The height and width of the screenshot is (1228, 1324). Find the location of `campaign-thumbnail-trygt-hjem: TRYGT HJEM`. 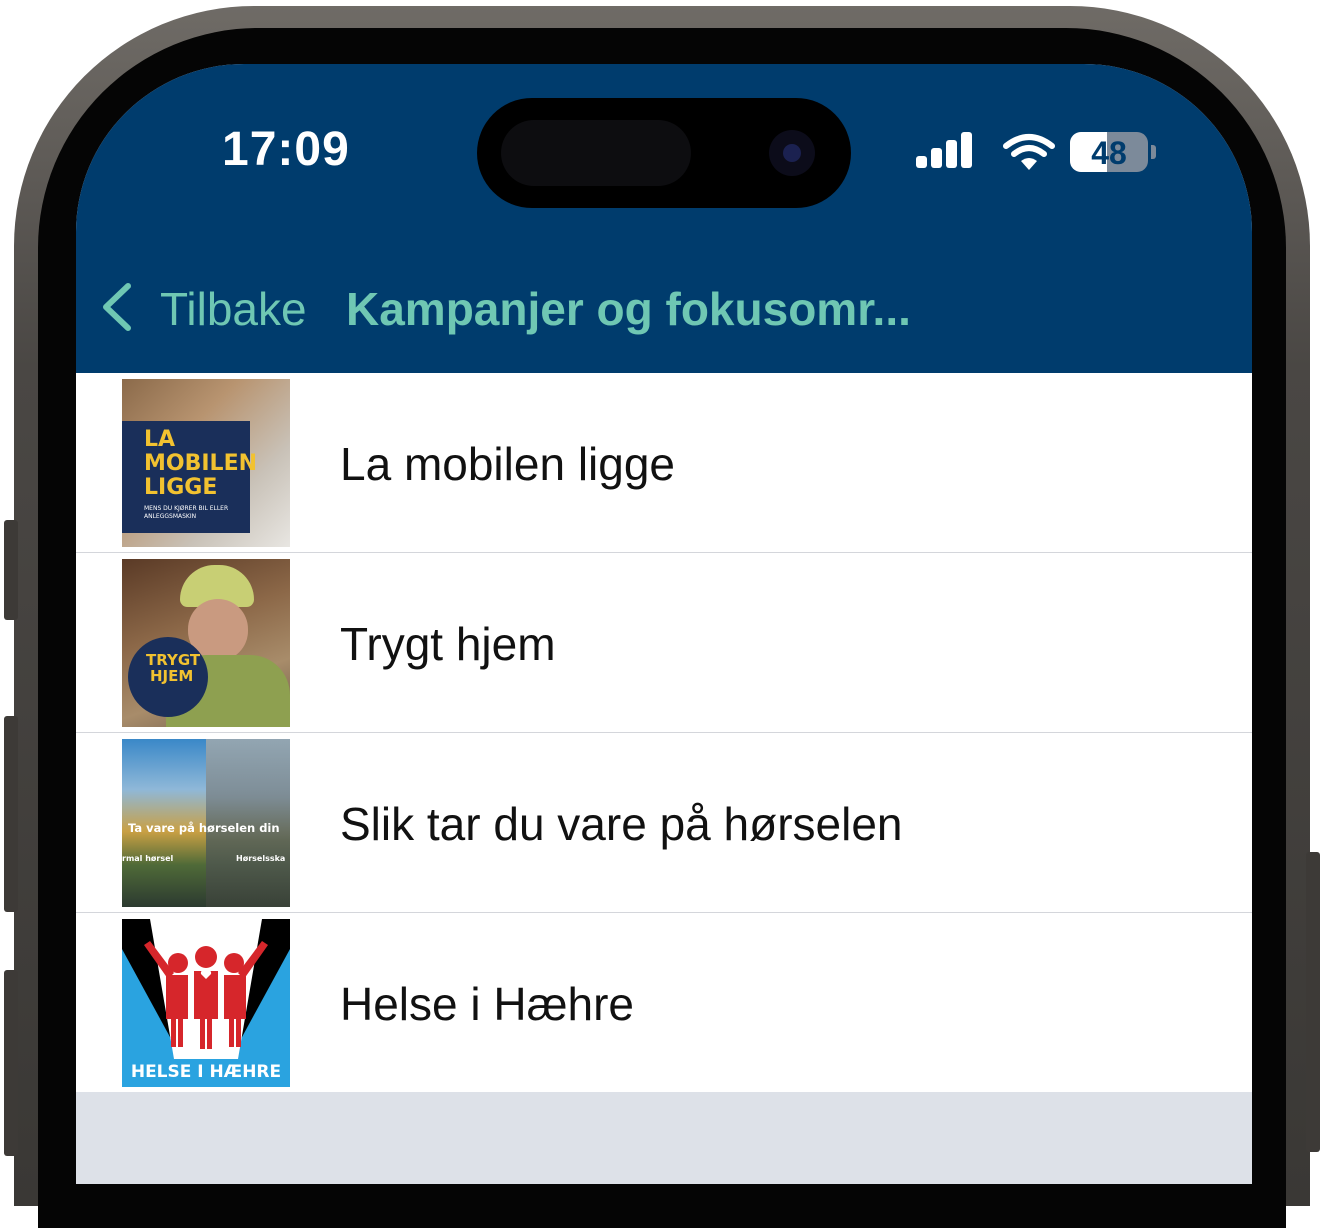

campaign-thumbnail-trygt-hjem: TRYGT HJEM is located at coordinates (206, 643).